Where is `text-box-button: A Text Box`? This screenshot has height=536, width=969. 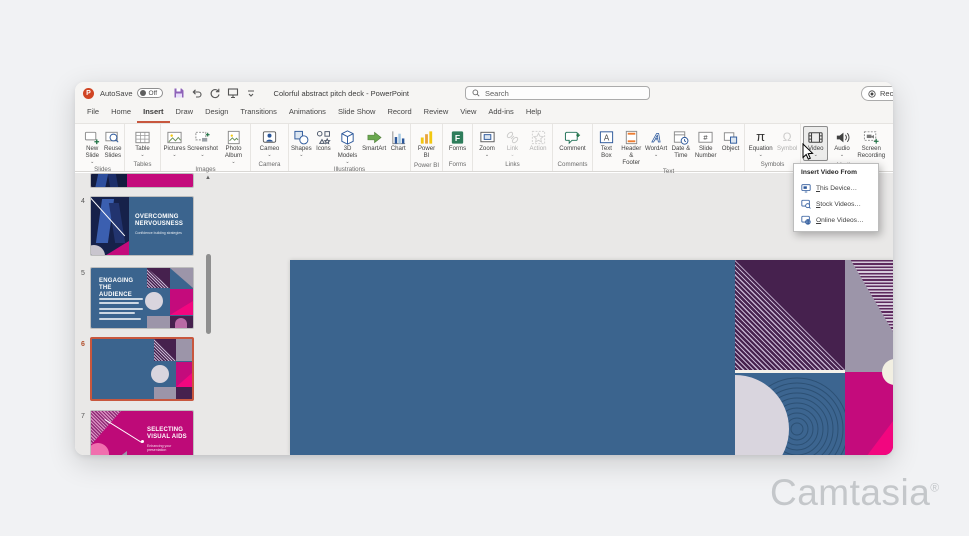 text-box-button: A Text Box is located at coordinates (606, 146).